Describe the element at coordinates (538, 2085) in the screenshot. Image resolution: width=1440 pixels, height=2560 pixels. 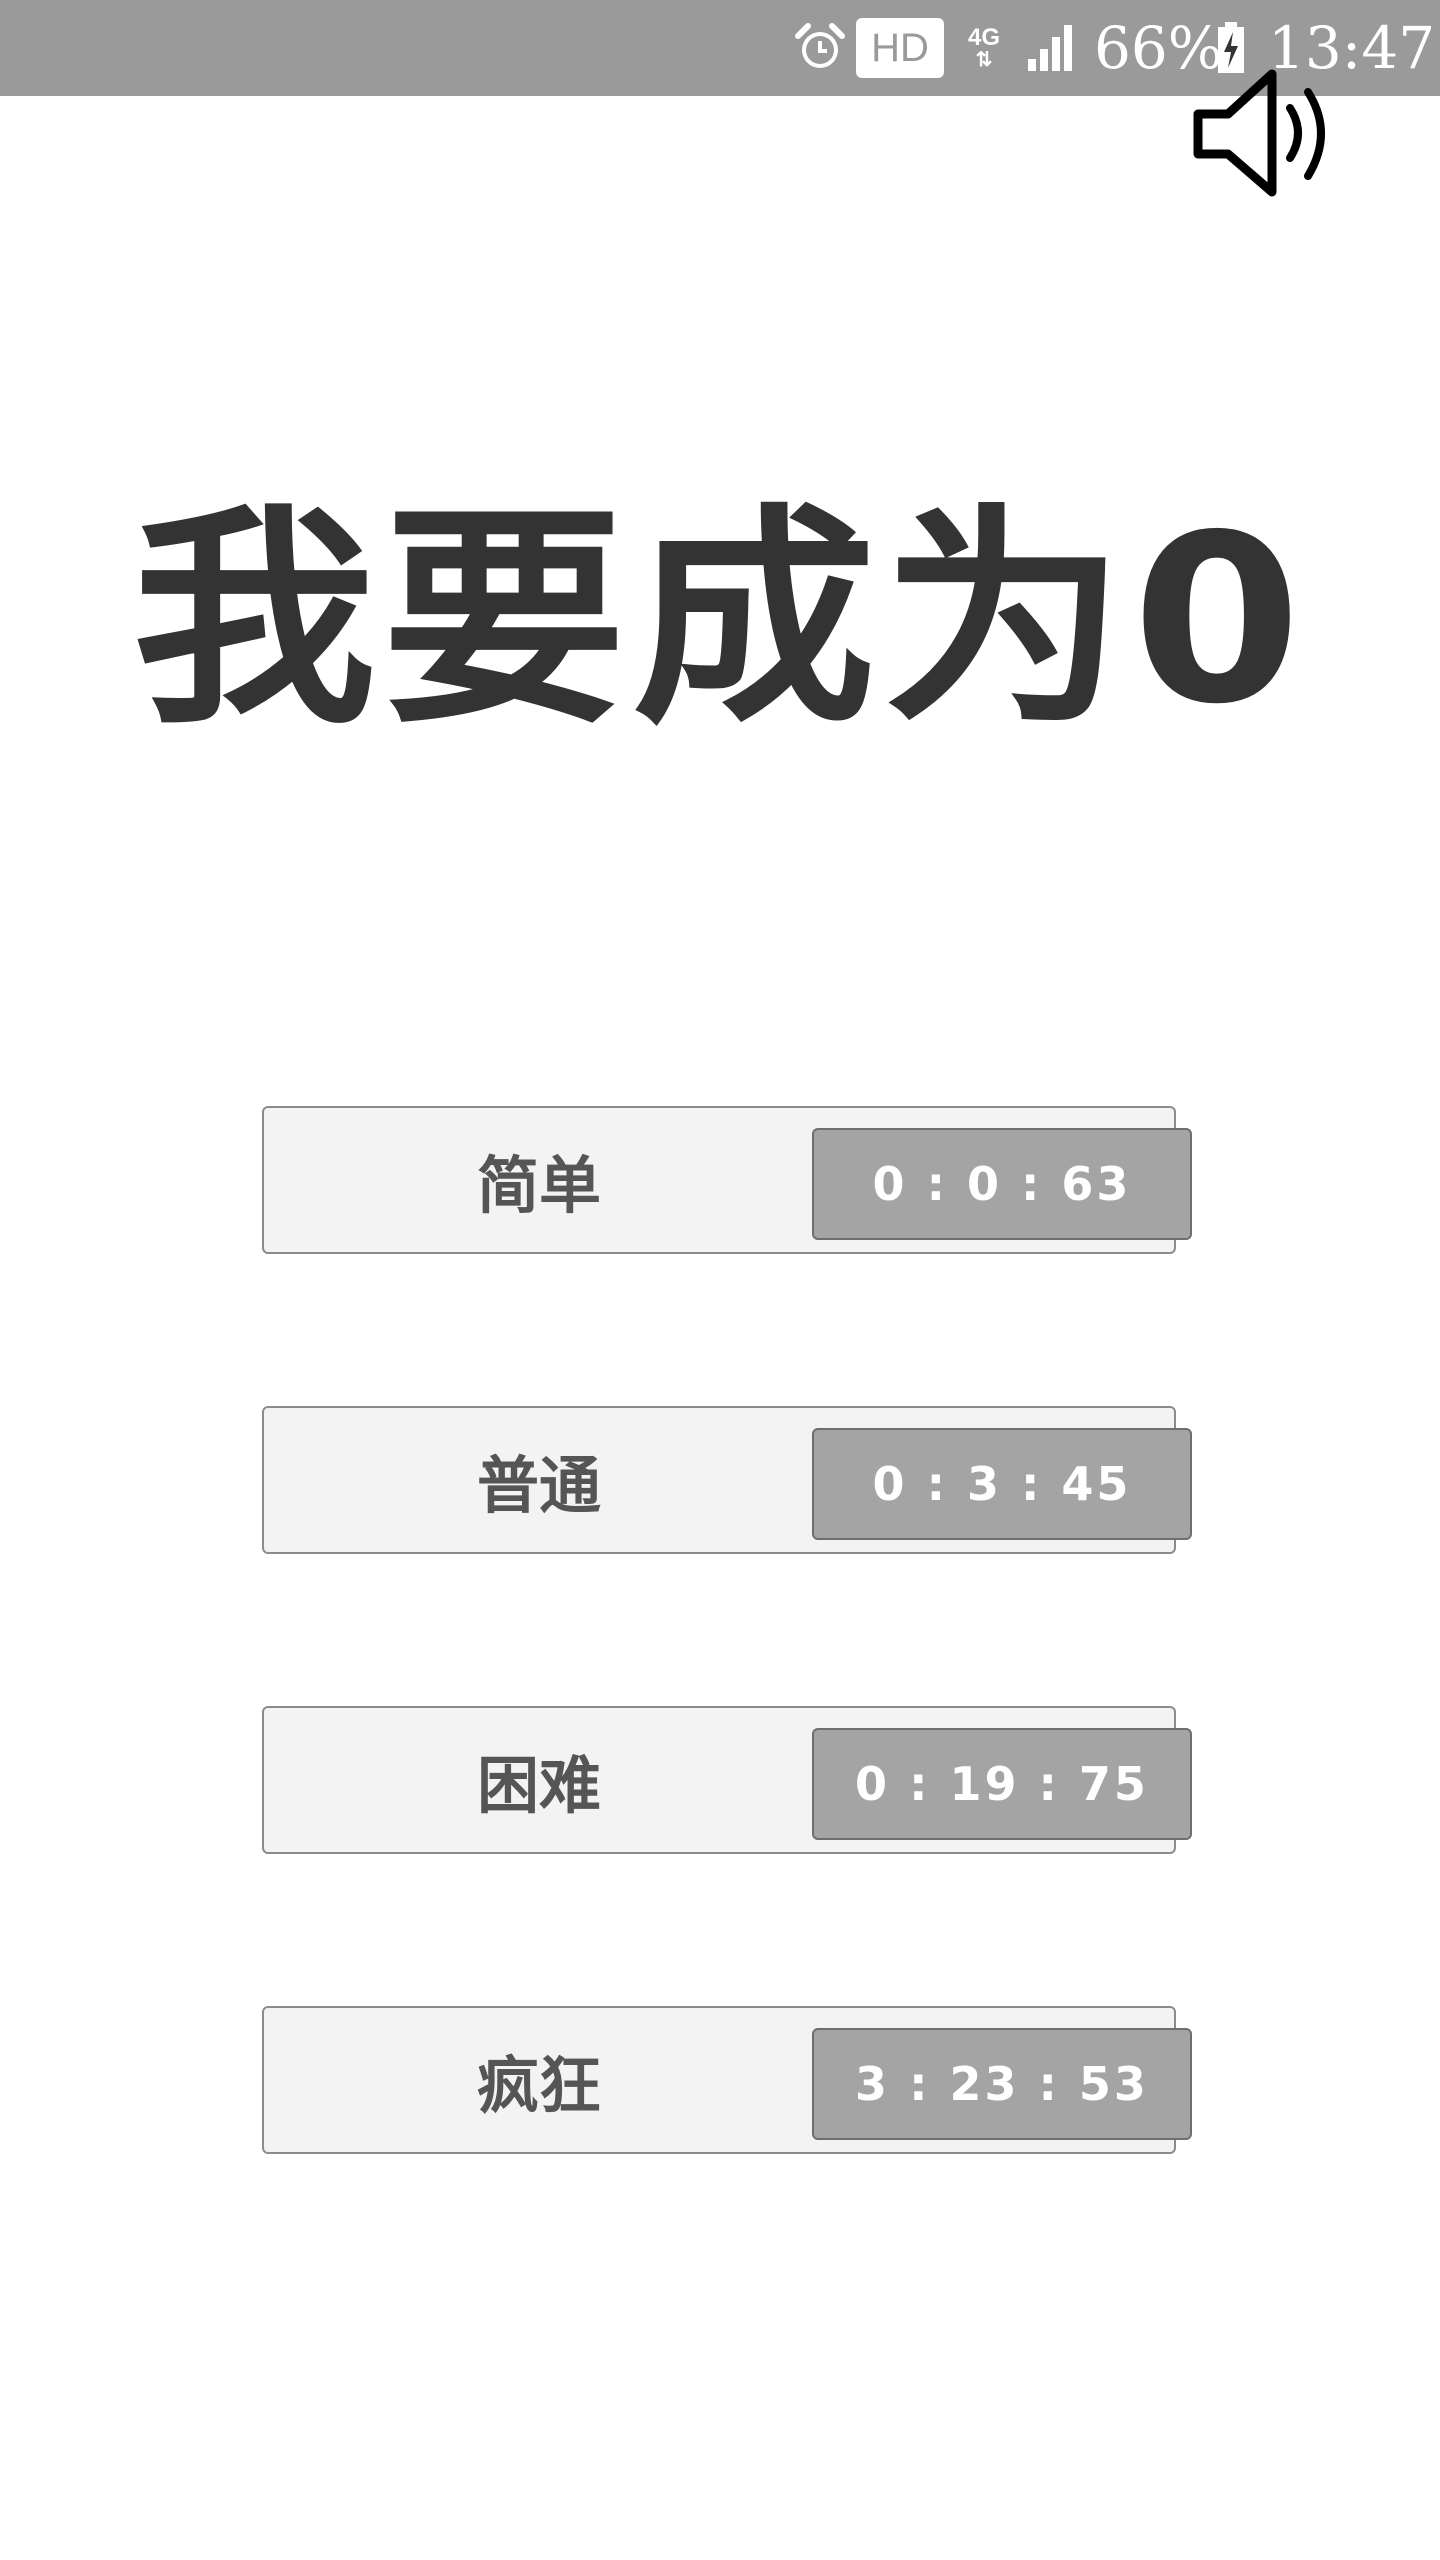
I see `level-name: 疯狂` at that location.